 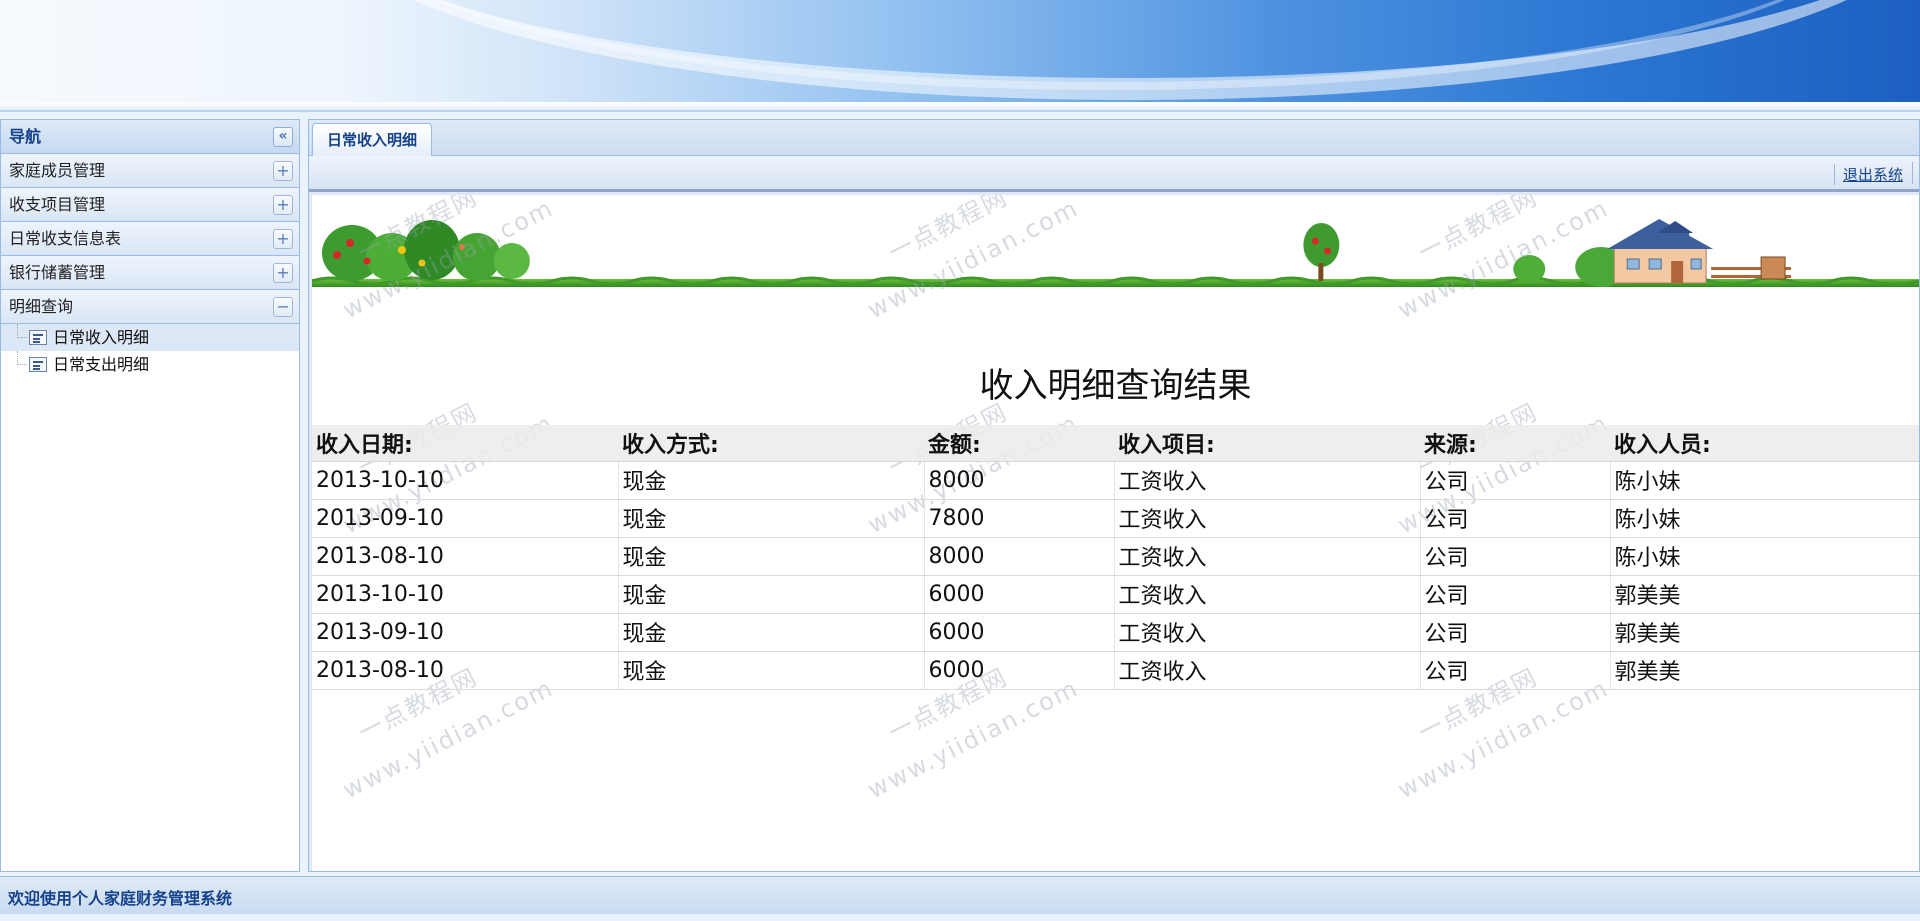 I want to click on page-title: 收入明细查询结果, so click(x=1115, y=386).